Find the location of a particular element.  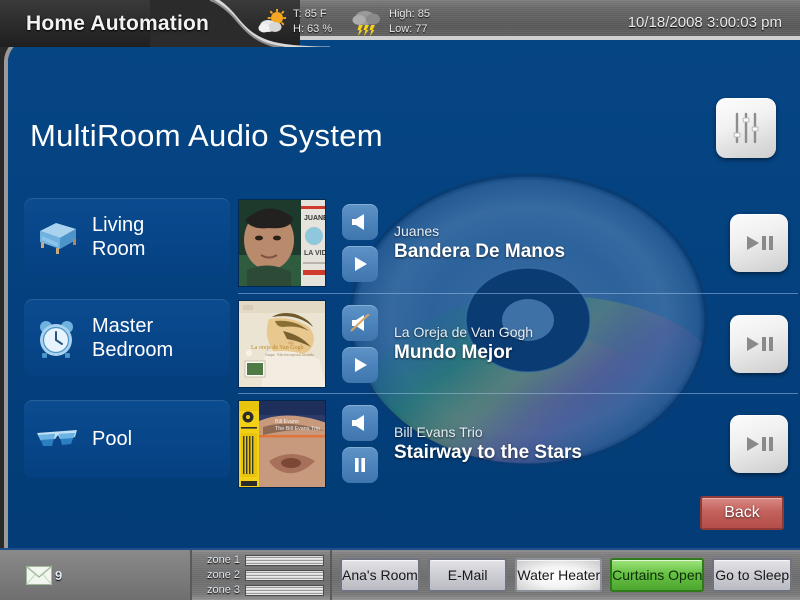

envelope-icon is located at coordinates (39, 575).